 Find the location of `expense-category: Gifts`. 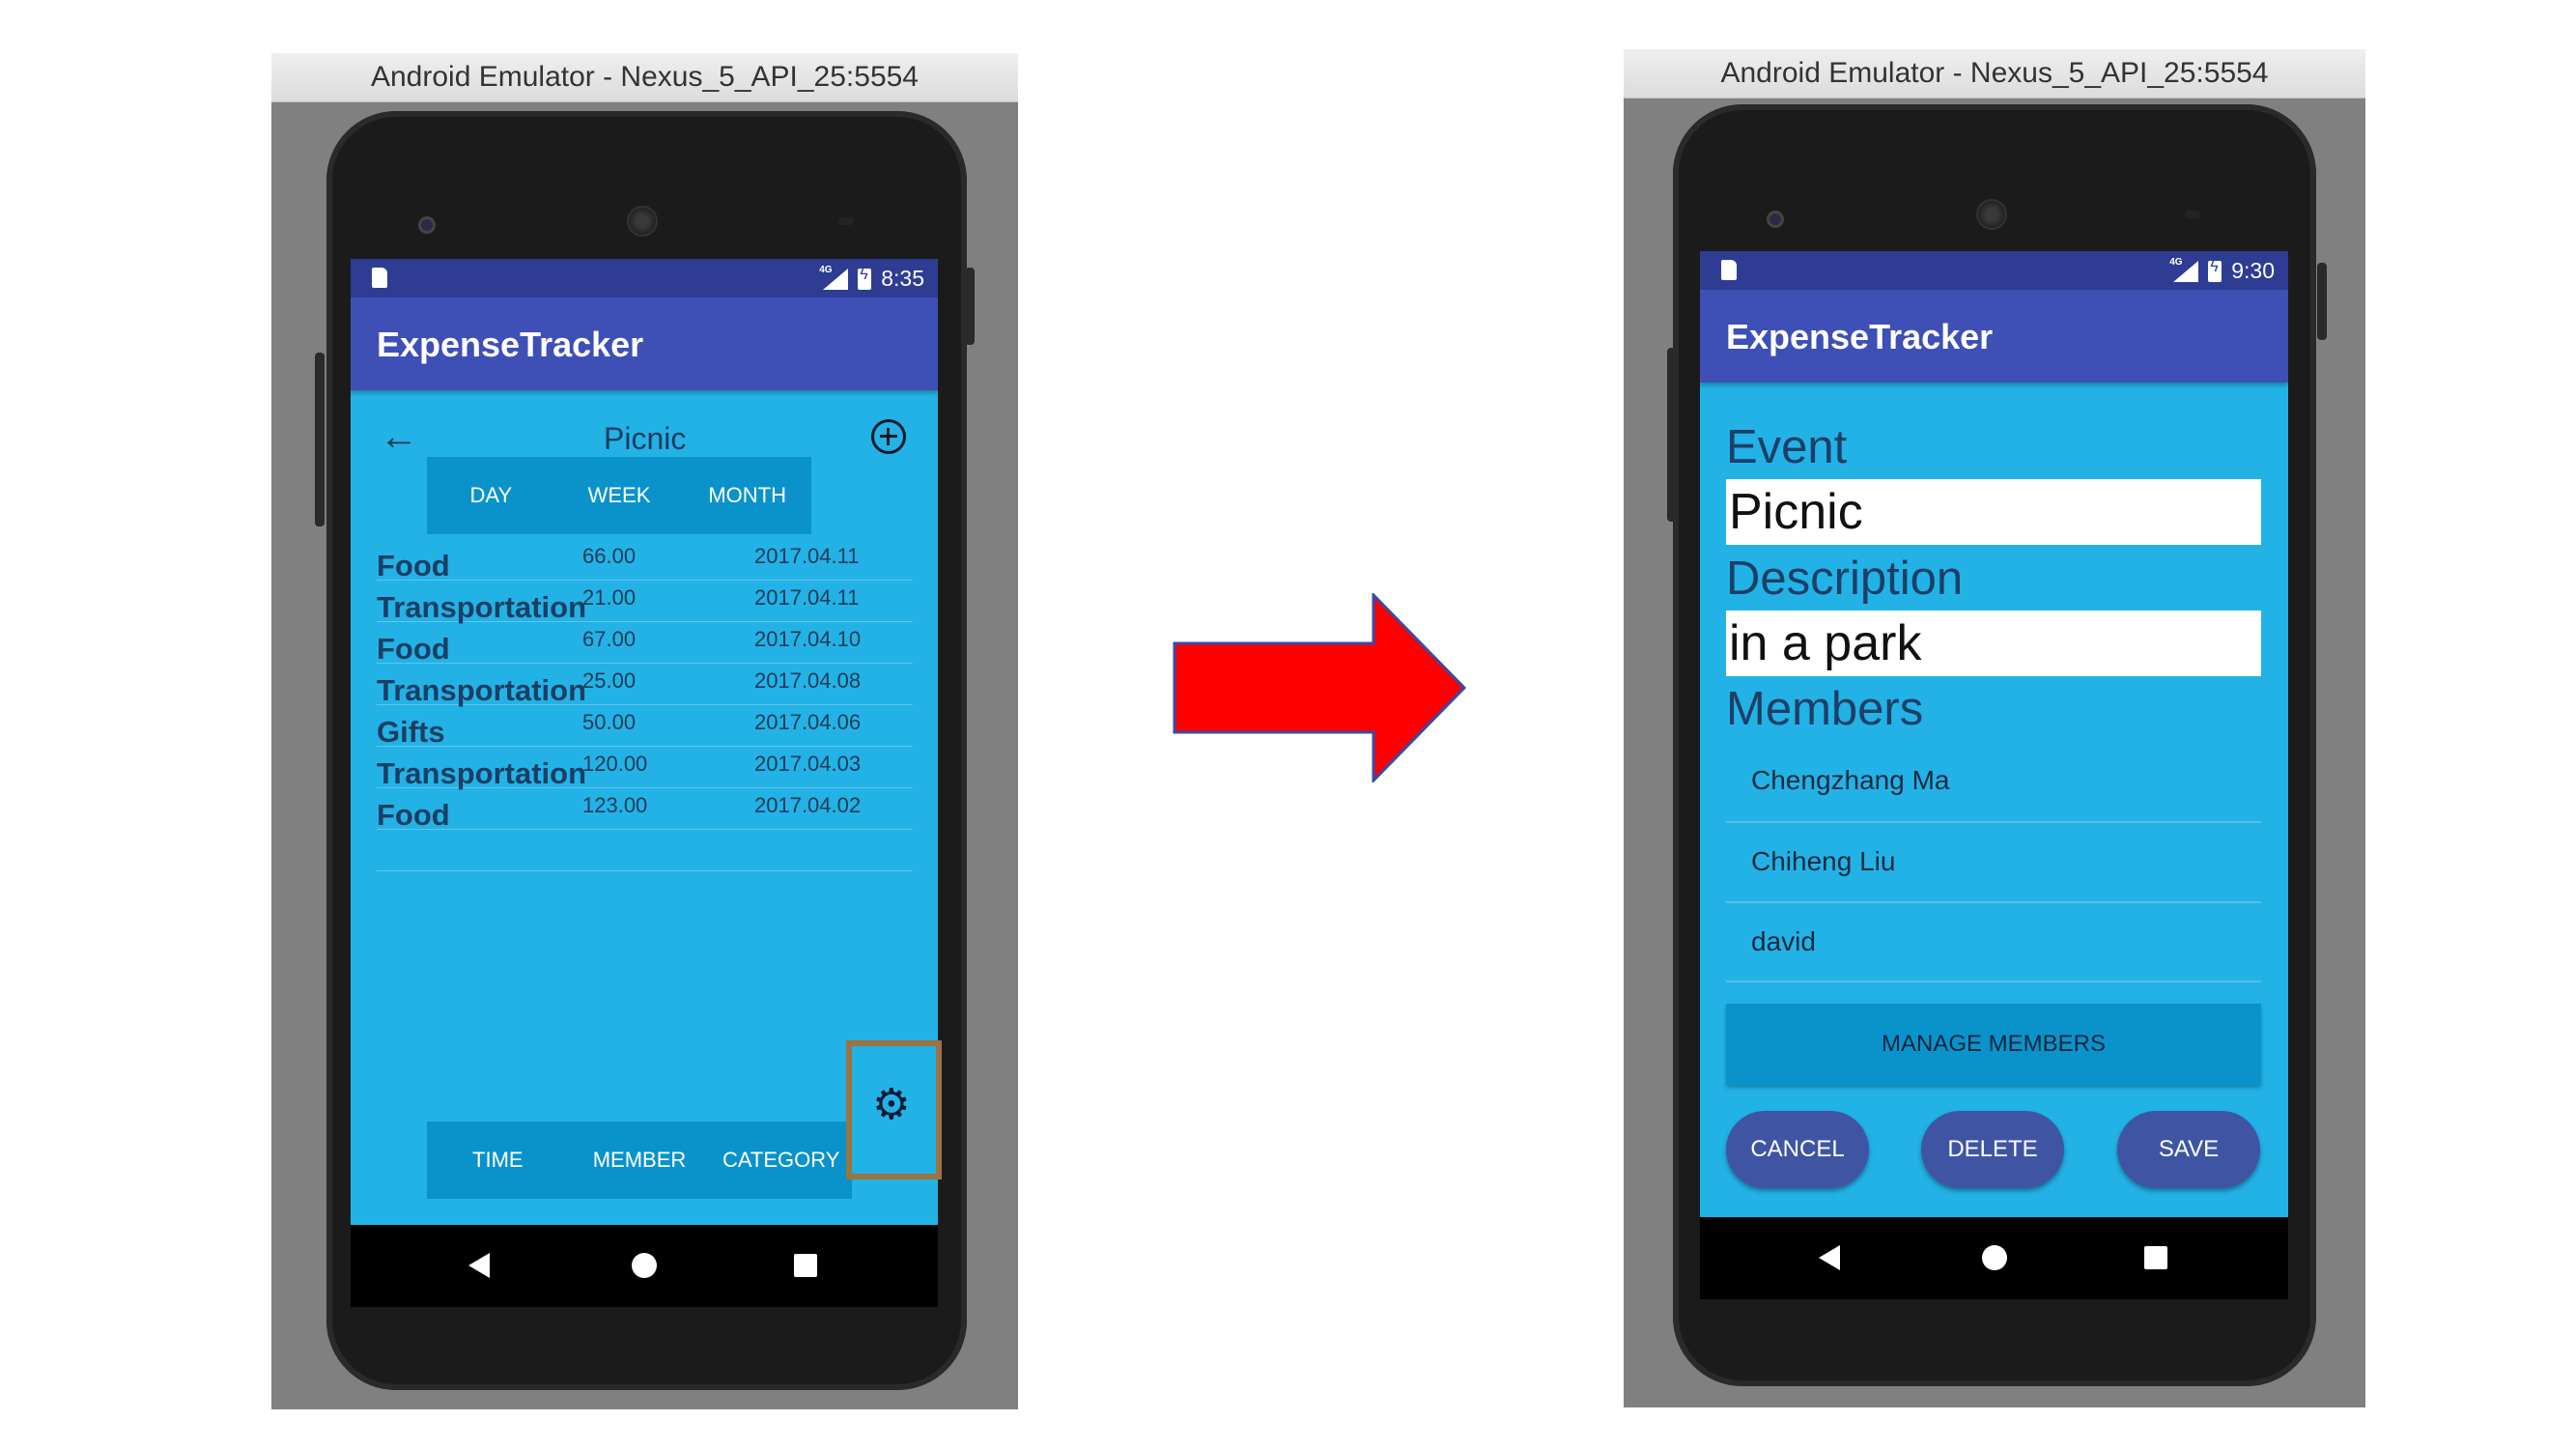

expense-category: Gifts is located at coordinates (411, 732).